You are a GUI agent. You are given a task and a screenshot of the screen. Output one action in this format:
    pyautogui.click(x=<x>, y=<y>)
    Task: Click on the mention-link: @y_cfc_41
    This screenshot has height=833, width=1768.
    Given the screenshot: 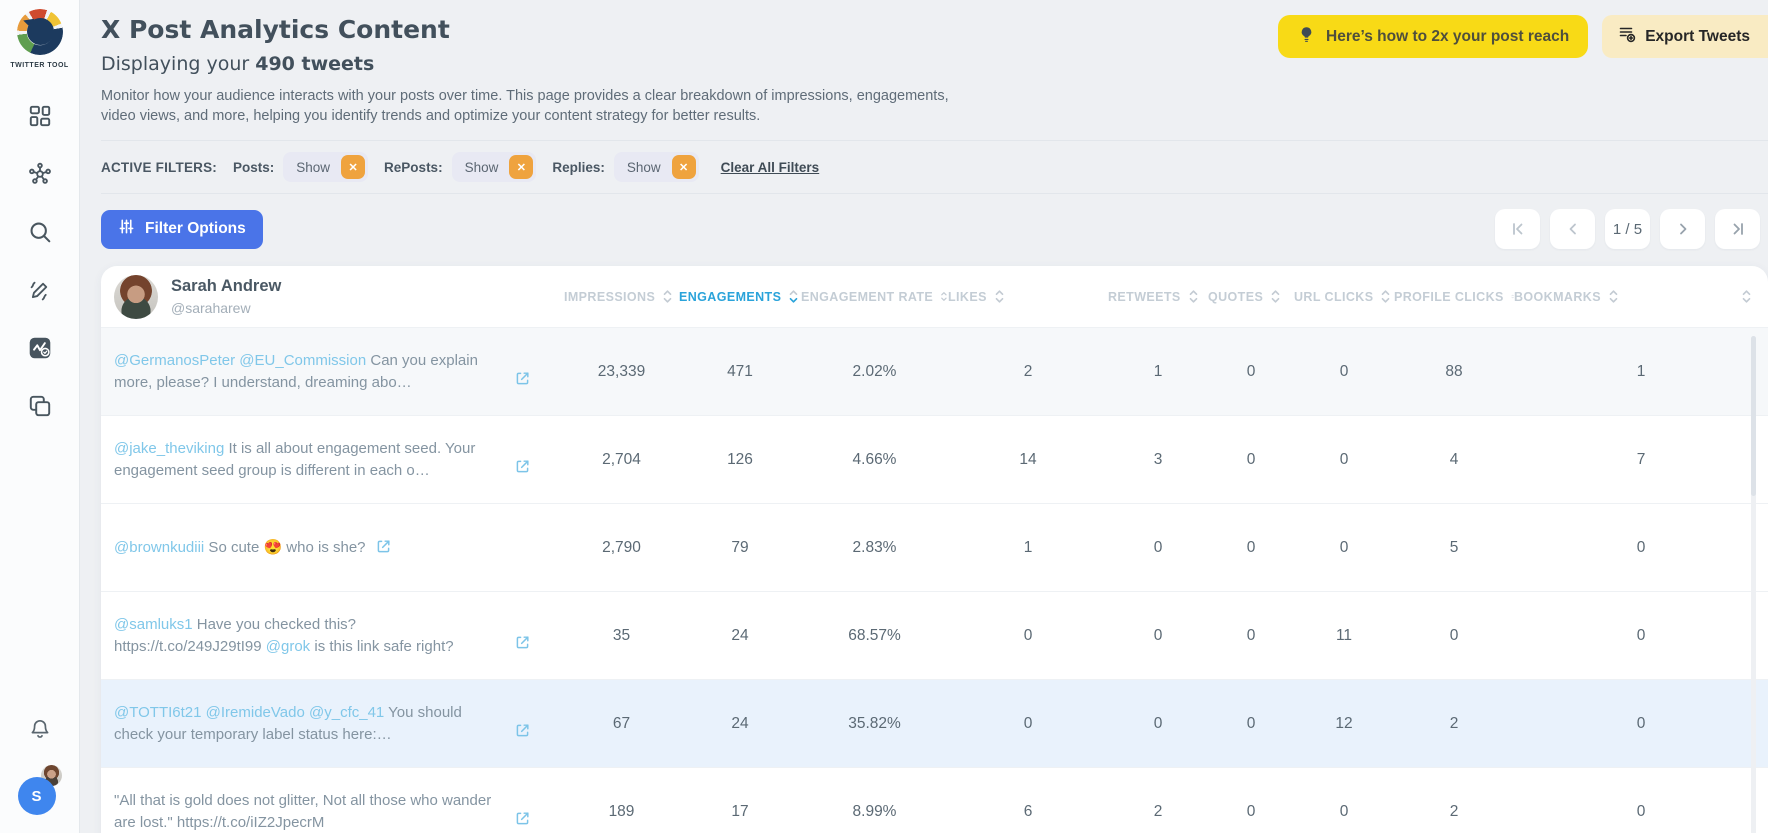 What is the action you would take?
    pyautogui.click(x=346, y=712)
    